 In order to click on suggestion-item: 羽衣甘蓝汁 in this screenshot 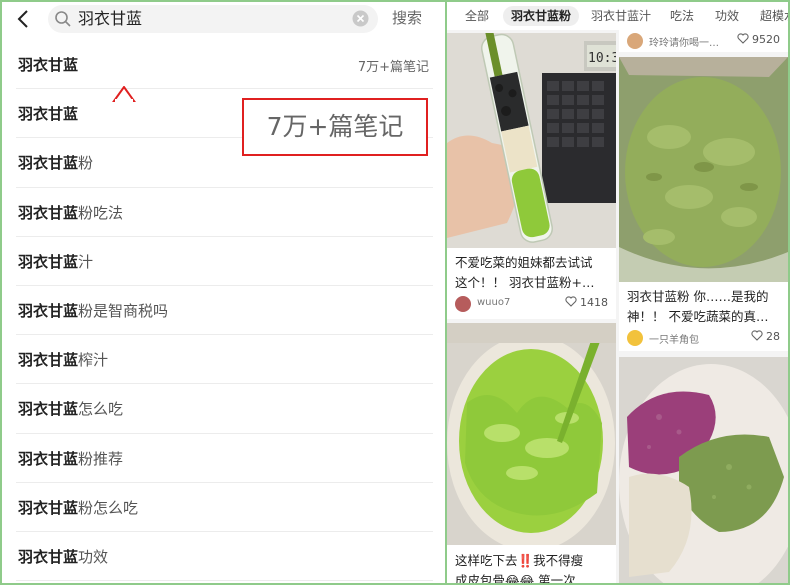, I will do `click(224, 261)`.